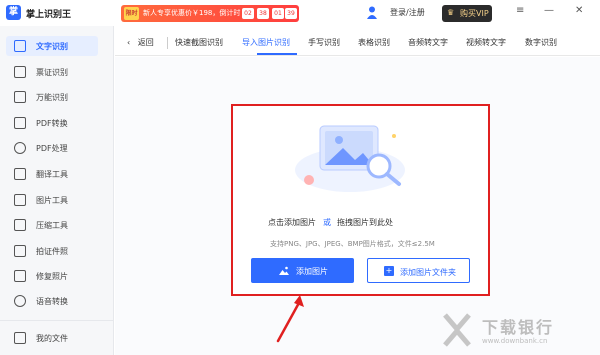  I want to click on sidebar-item-label: 图片工具, so click(52, 200).